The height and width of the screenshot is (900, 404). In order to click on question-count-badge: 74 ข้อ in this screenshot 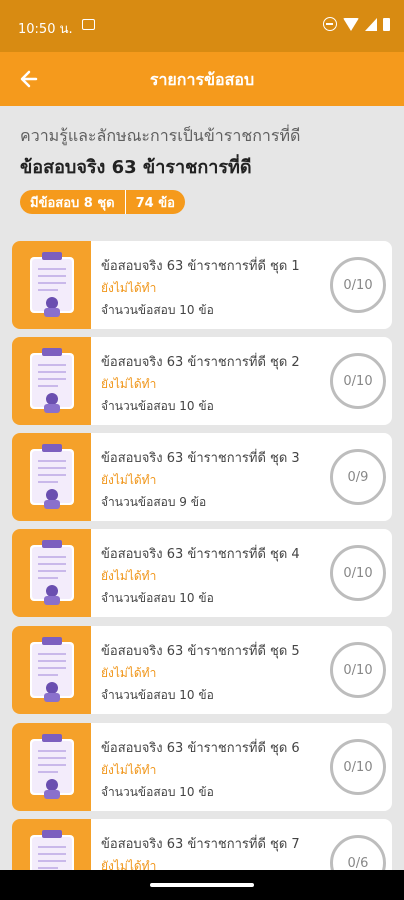, I will do `click(155, 203)`.